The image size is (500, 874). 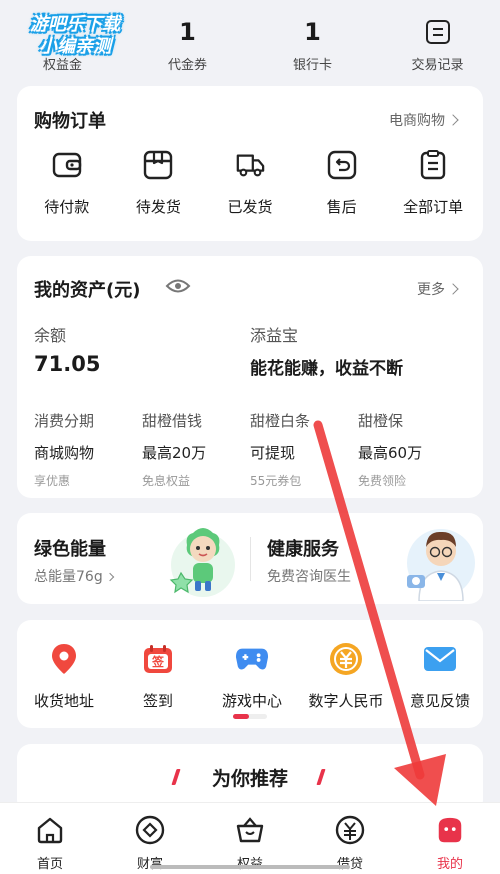 What do you see at coordinates (346, 659) in the screenshot?
I see `yuan-coin-icon` at bounding box center [346, 659].